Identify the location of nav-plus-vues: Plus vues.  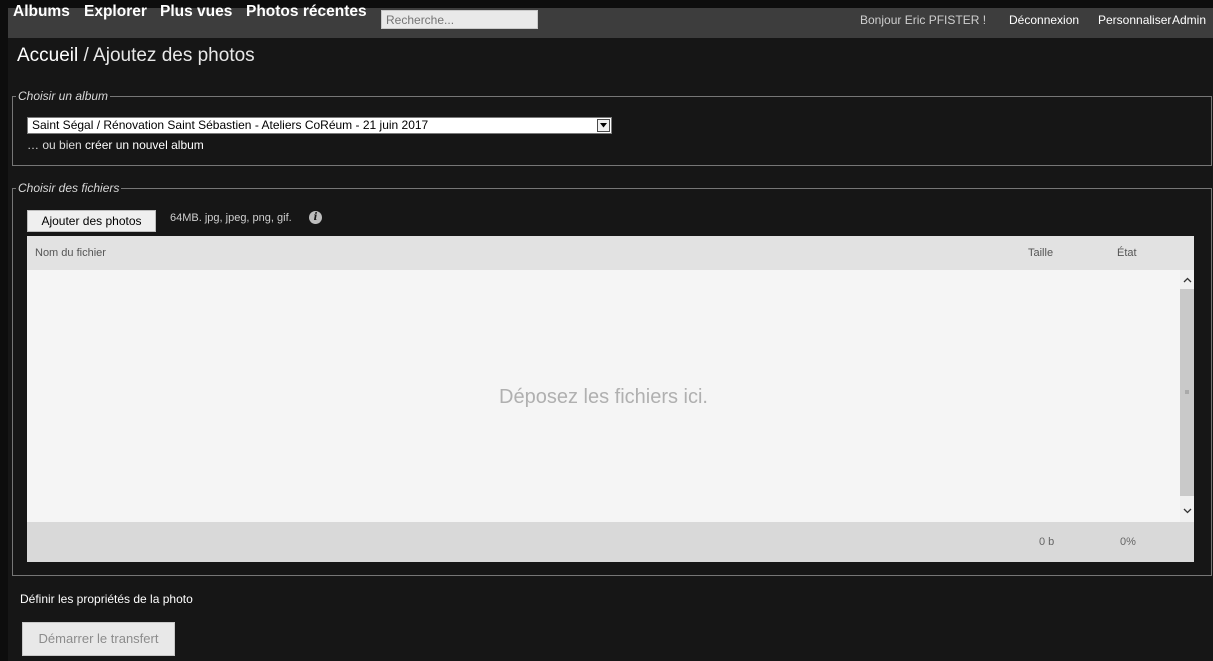
(196, 12).